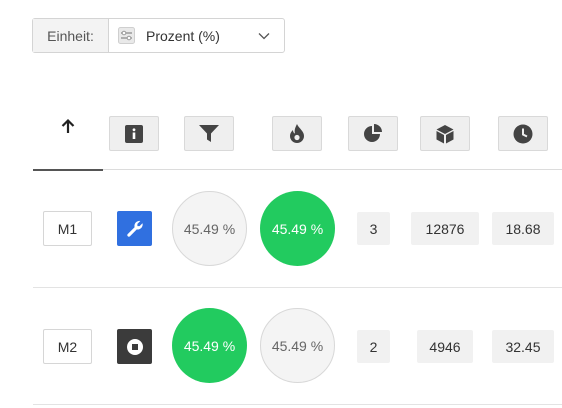  I want to click on machine-name: M1, so click(67, 228).